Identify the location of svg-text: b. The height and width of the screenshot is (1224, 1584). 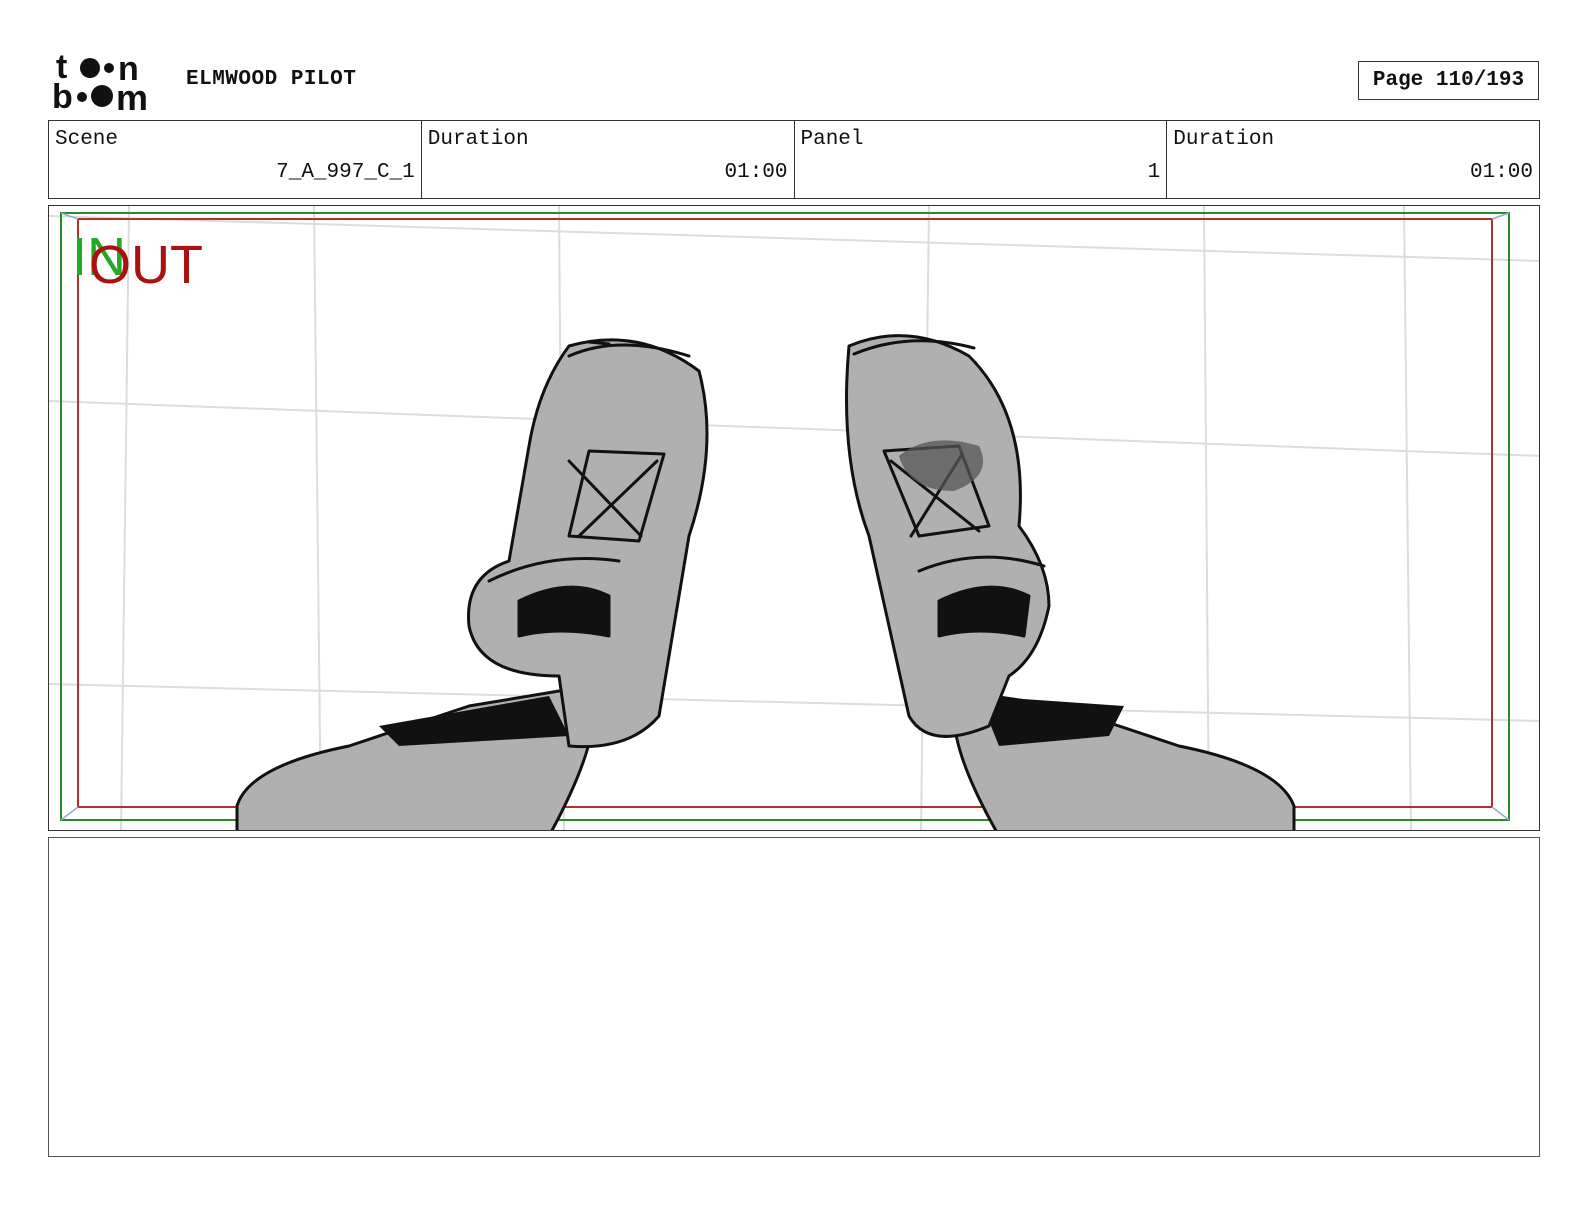
(62, 95).